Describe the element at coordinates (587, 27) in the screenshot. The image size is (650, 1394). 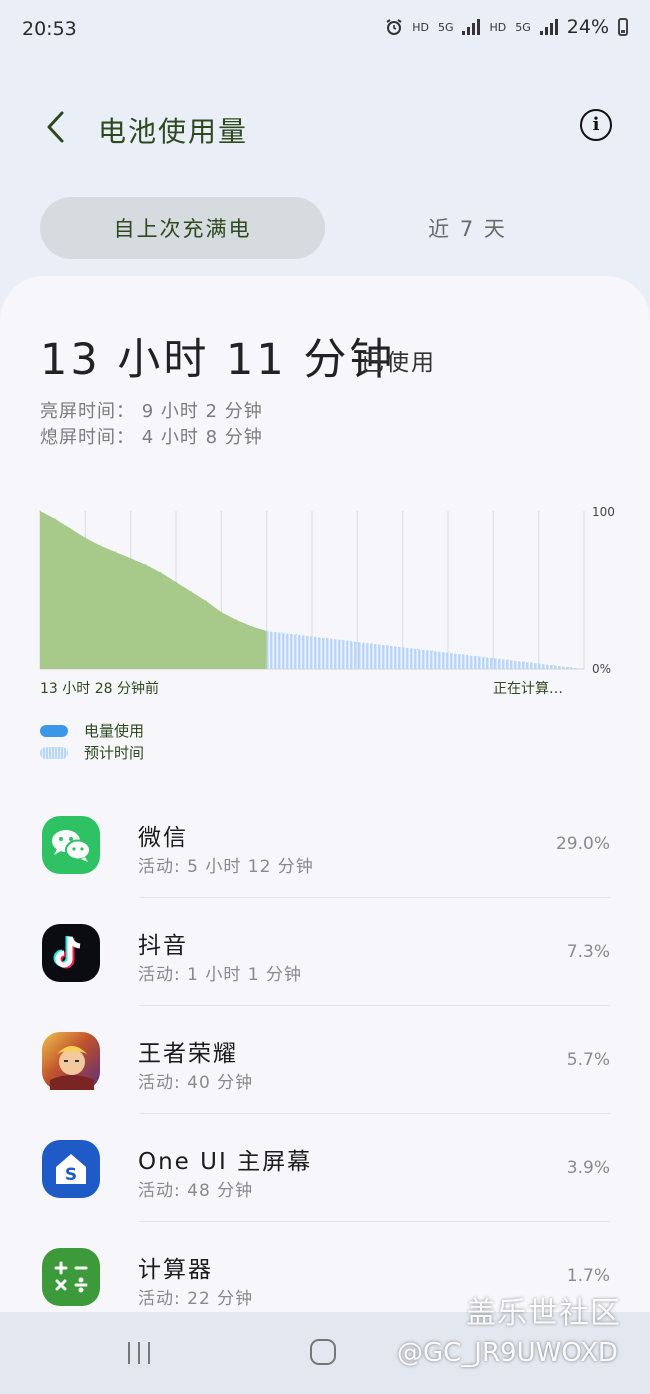
I see `battery-percent: 24%` at that location.